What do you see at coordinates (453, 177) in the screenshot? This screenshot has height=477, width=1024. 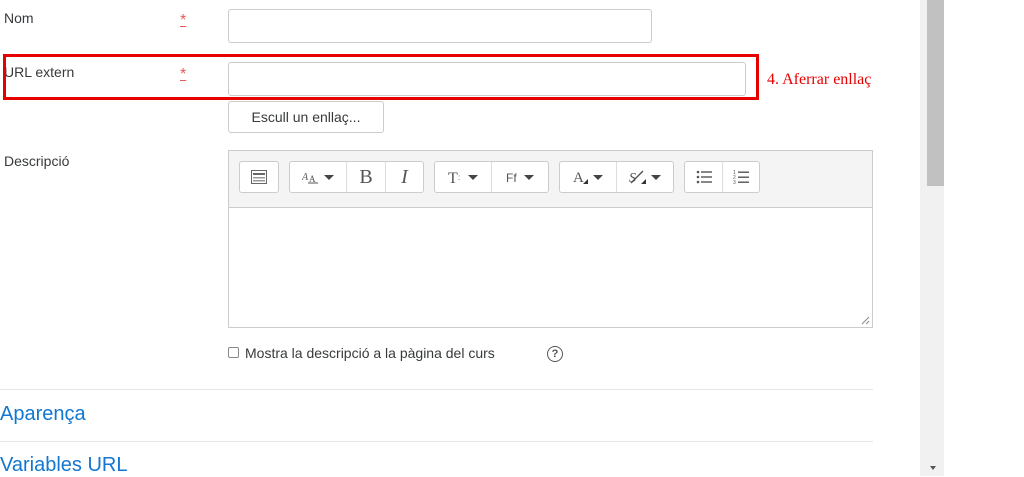 I see `svg-text: T` at bounding box center [453, 177].